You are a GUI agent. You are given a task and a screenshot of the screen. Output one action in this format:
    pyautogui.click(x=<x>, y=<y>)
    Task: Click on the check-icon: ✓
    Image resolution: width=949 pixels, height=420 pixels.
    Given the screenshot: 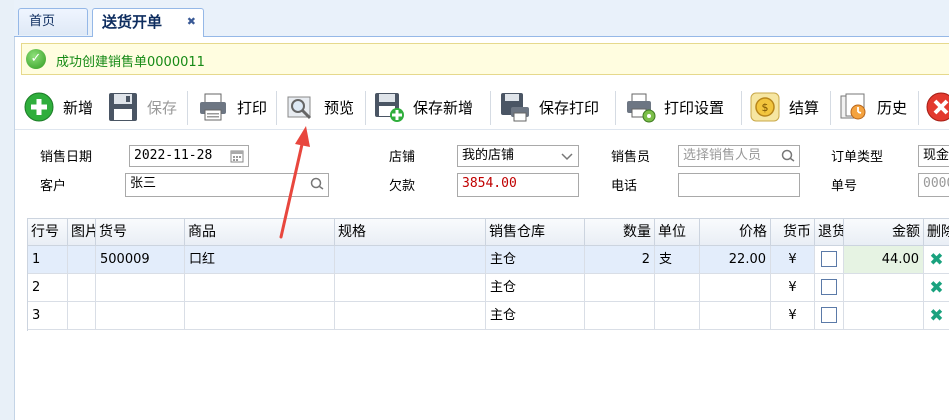 What is the action you would take?
    pyautogui.click(x=36, y=59)
    